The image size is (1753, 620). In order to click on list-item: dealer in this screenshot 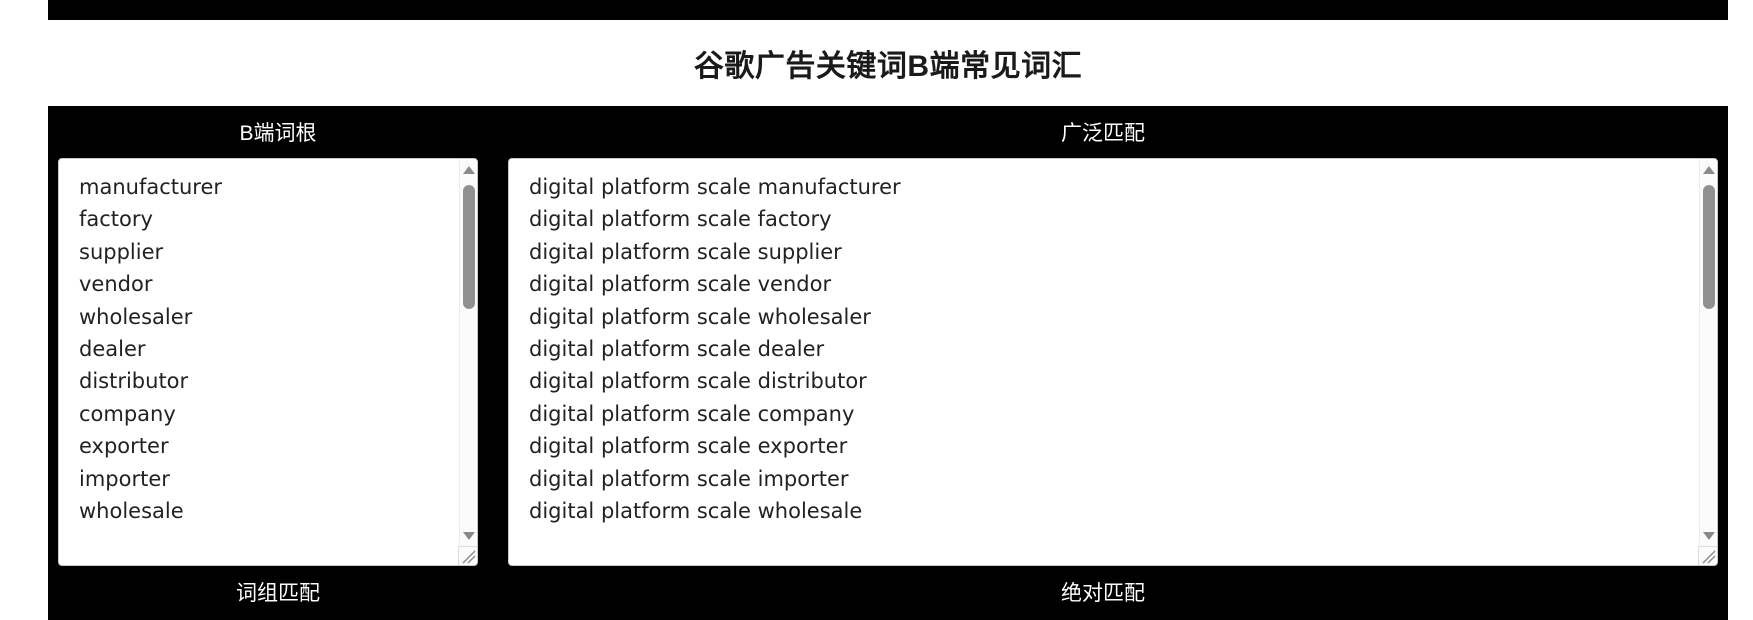, I will do `click(112, 349)`.